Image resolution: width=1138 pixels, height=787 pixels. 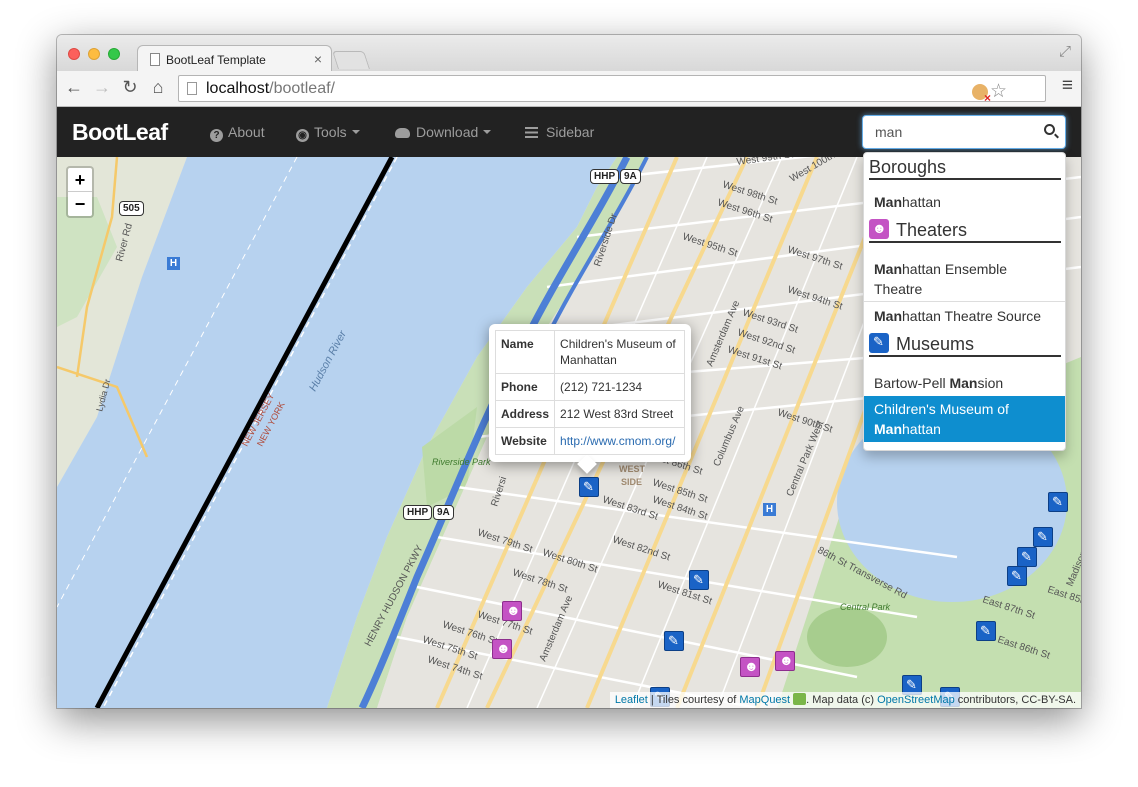 What do you see at coordinates (158, 87) in the screenshot?
I see `home-icon: ⌂` at bounding box center [158, 87].